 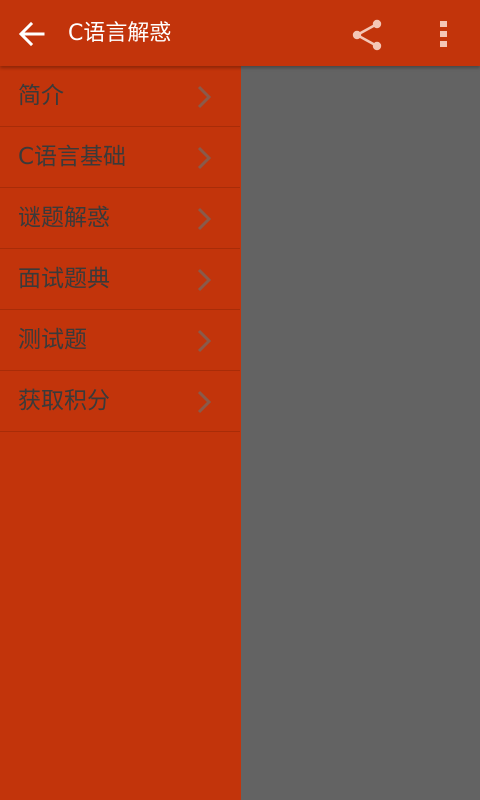 What do you see at coordinates (52, 340) in the screenshot?
I see `drawer-item-label: 测试题` at bounding box center [52, 340].